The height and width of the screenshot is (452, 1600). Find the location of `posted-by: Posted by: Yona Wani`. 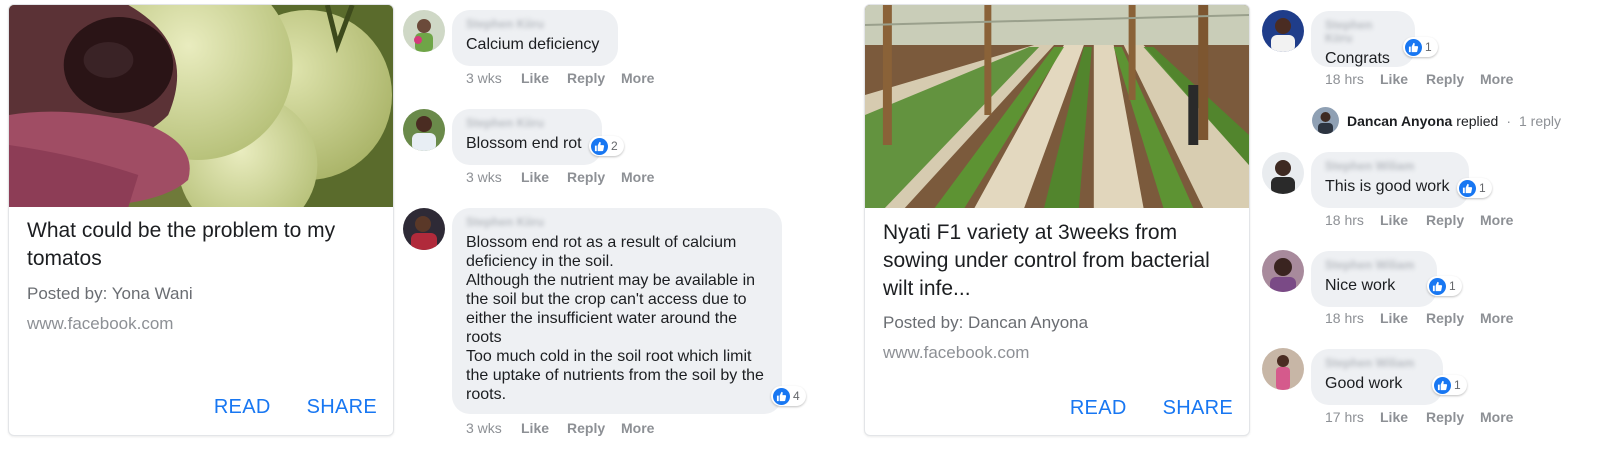

posted-by: Posted by: Yona Wani is located at coordinates (110, 293).